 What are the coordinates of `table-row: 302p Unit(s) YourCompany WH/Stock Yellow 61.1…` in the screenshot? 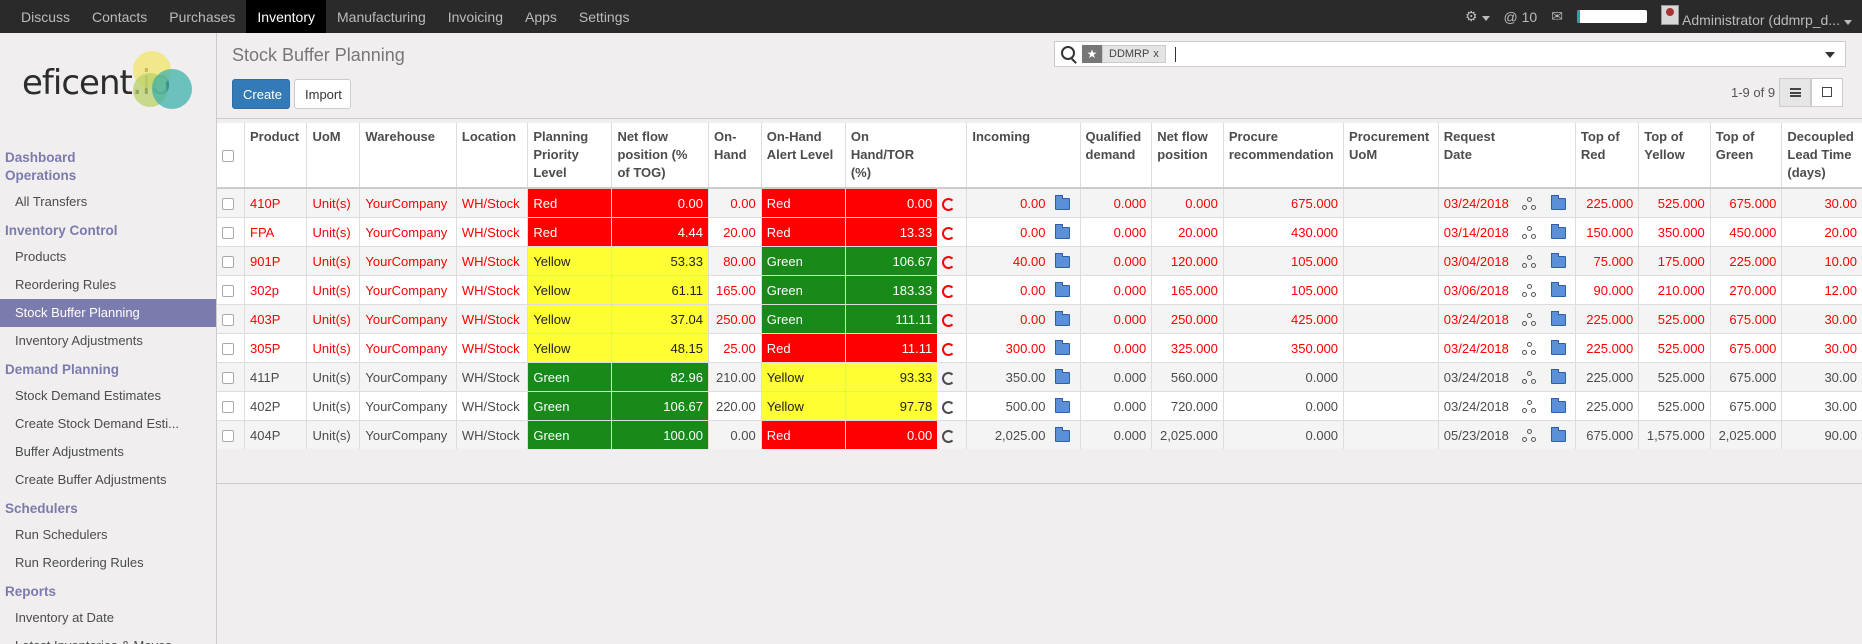 It's located at (1039, 290).